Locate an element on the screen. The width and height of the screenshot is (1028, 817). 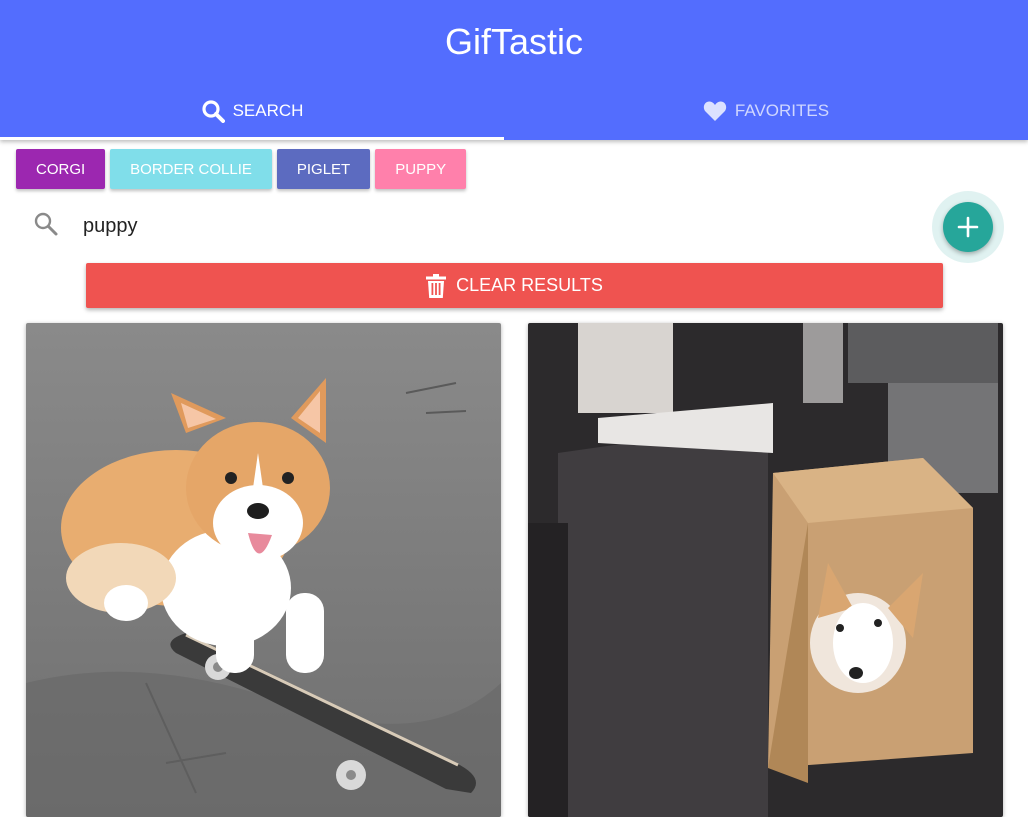
search-input is located at coordinates (493, 226).